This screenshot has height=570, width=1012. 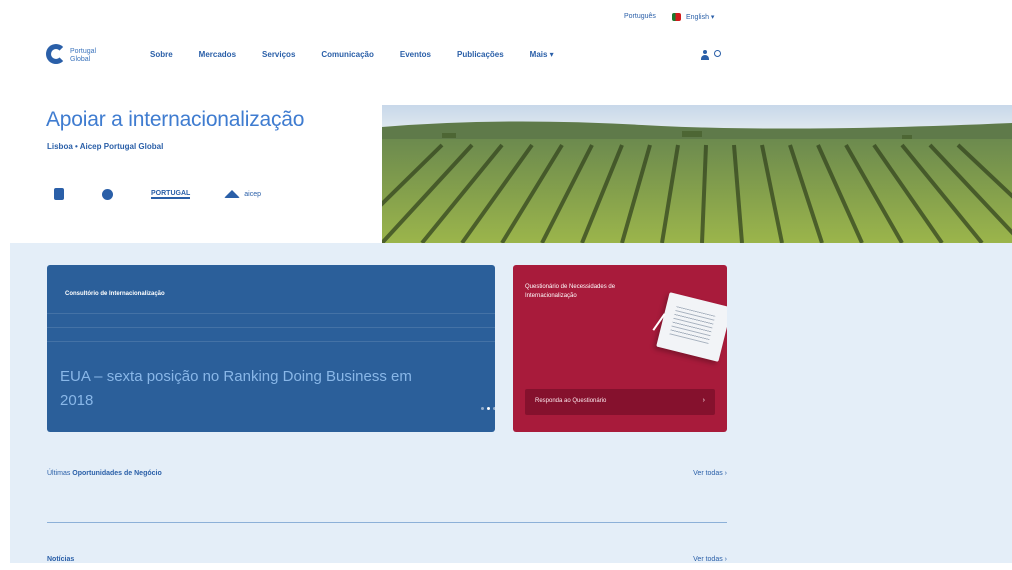 I want to click on nav-item-about: Sobre, so click(x=161, y=54).